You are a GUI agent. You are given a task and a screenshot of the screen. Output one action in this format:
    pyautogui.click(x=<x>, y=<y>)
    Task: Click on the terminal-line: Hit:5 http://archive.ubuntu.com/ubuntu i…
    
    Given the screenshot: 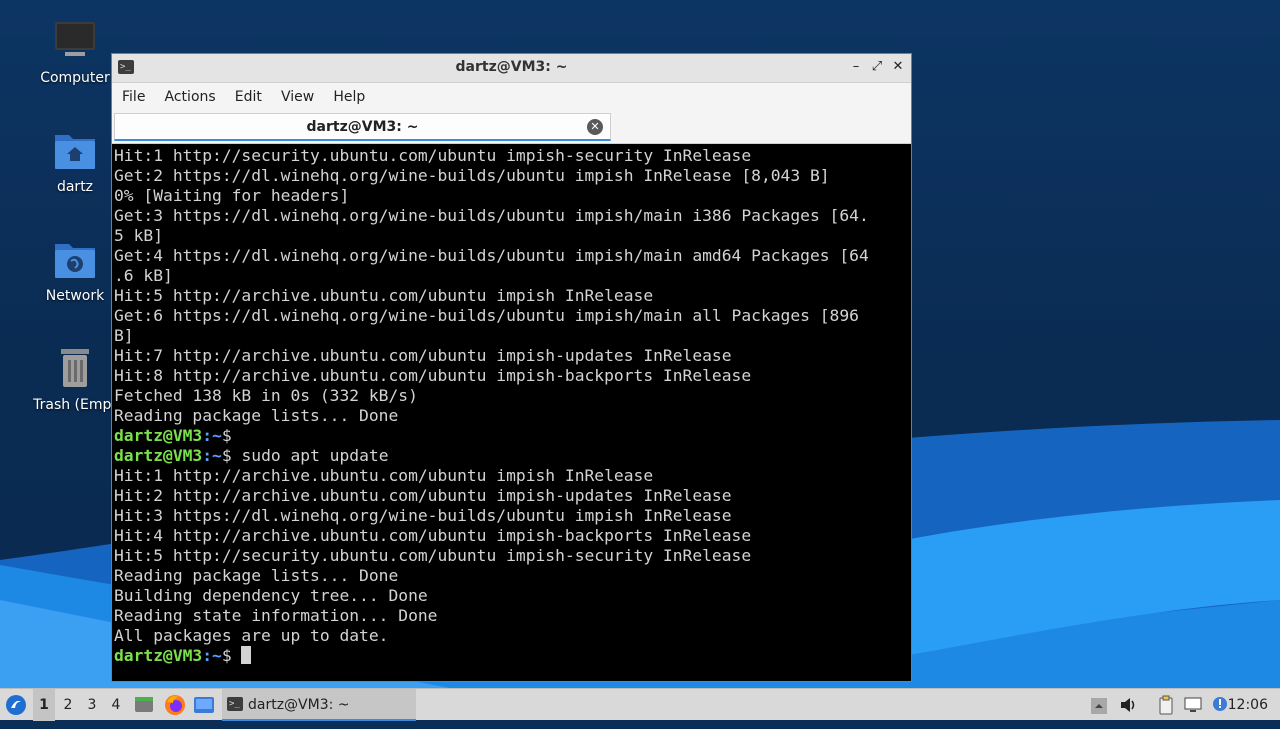 What is the action you would take?
    pyautogui.click(x=384, y=295)
    